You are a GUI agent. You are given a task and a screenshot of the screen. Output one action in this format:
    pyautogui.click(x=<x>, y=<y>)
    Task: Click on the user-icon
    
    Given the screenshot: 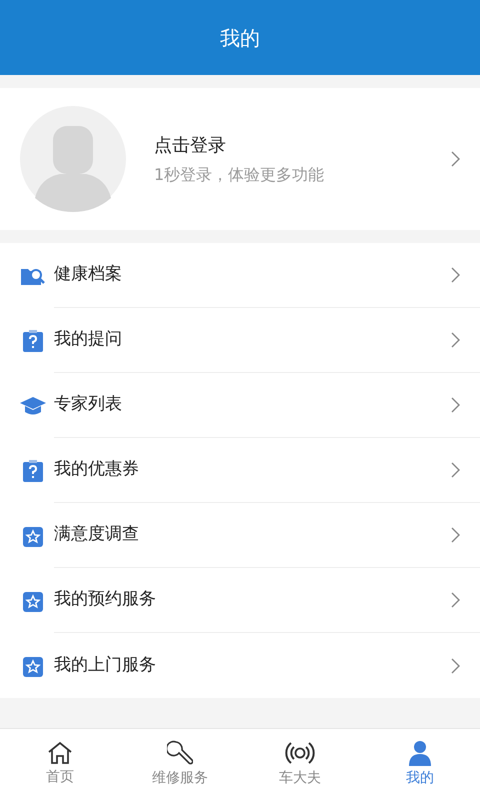 What is the action you would take?
    pyautogui.click(x=420, y=753)
    